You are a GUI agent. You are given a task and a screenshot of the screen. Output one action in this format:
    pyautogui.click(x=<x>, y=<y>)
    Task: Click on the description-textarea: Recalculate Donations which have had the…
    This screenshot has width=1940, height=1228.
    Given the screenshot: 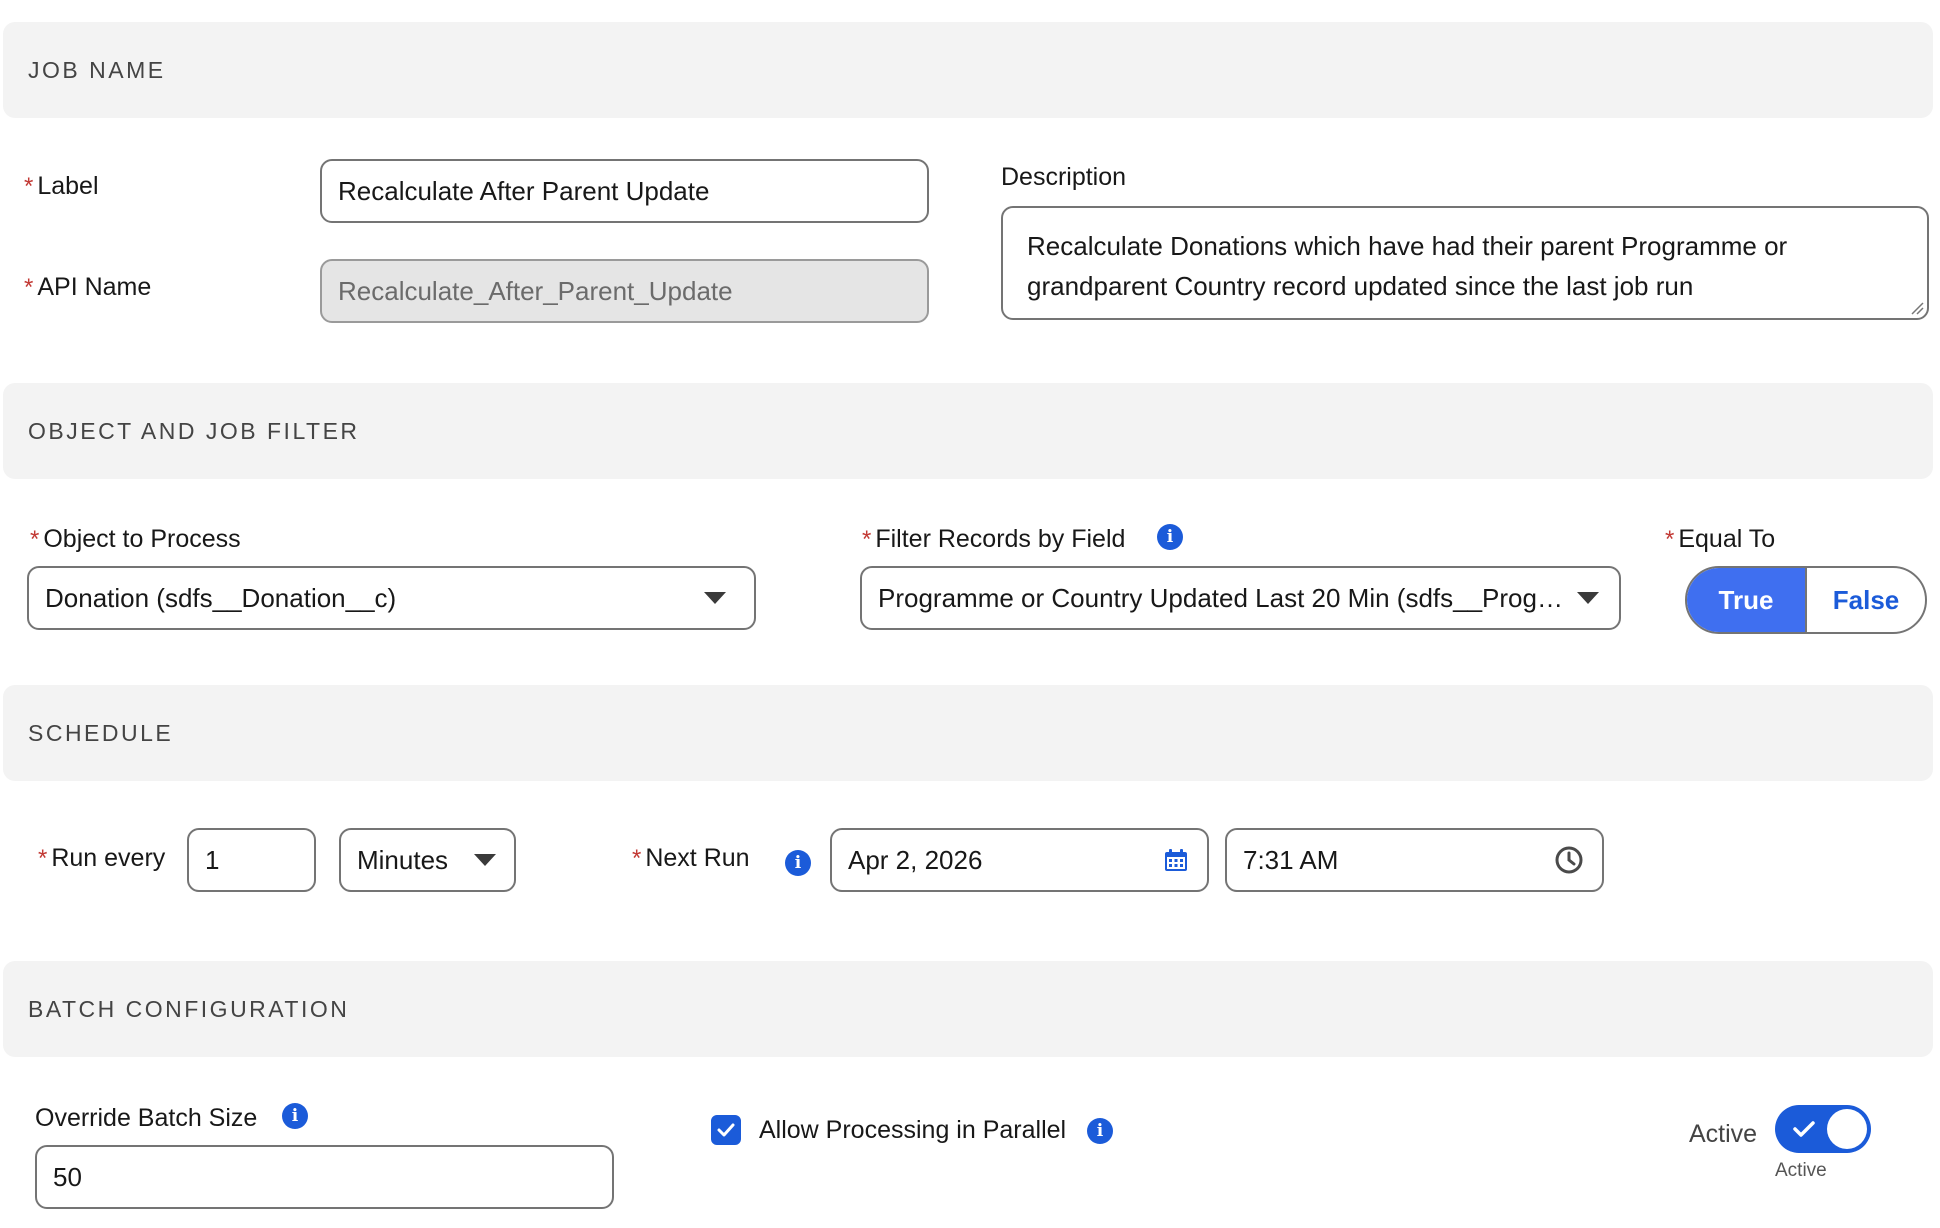 What is the action you would take?
    pyautogui.click(x=1465, y=263)
    